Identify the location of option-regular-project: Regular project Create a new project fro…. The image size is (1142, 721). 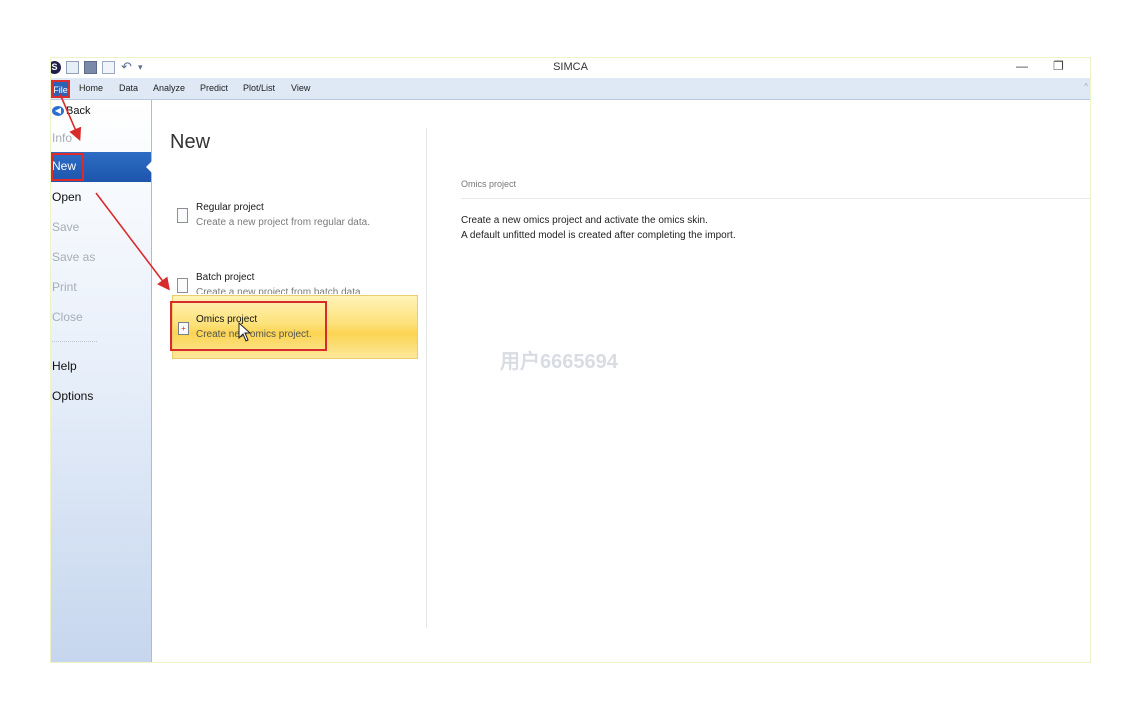
(299, 224).